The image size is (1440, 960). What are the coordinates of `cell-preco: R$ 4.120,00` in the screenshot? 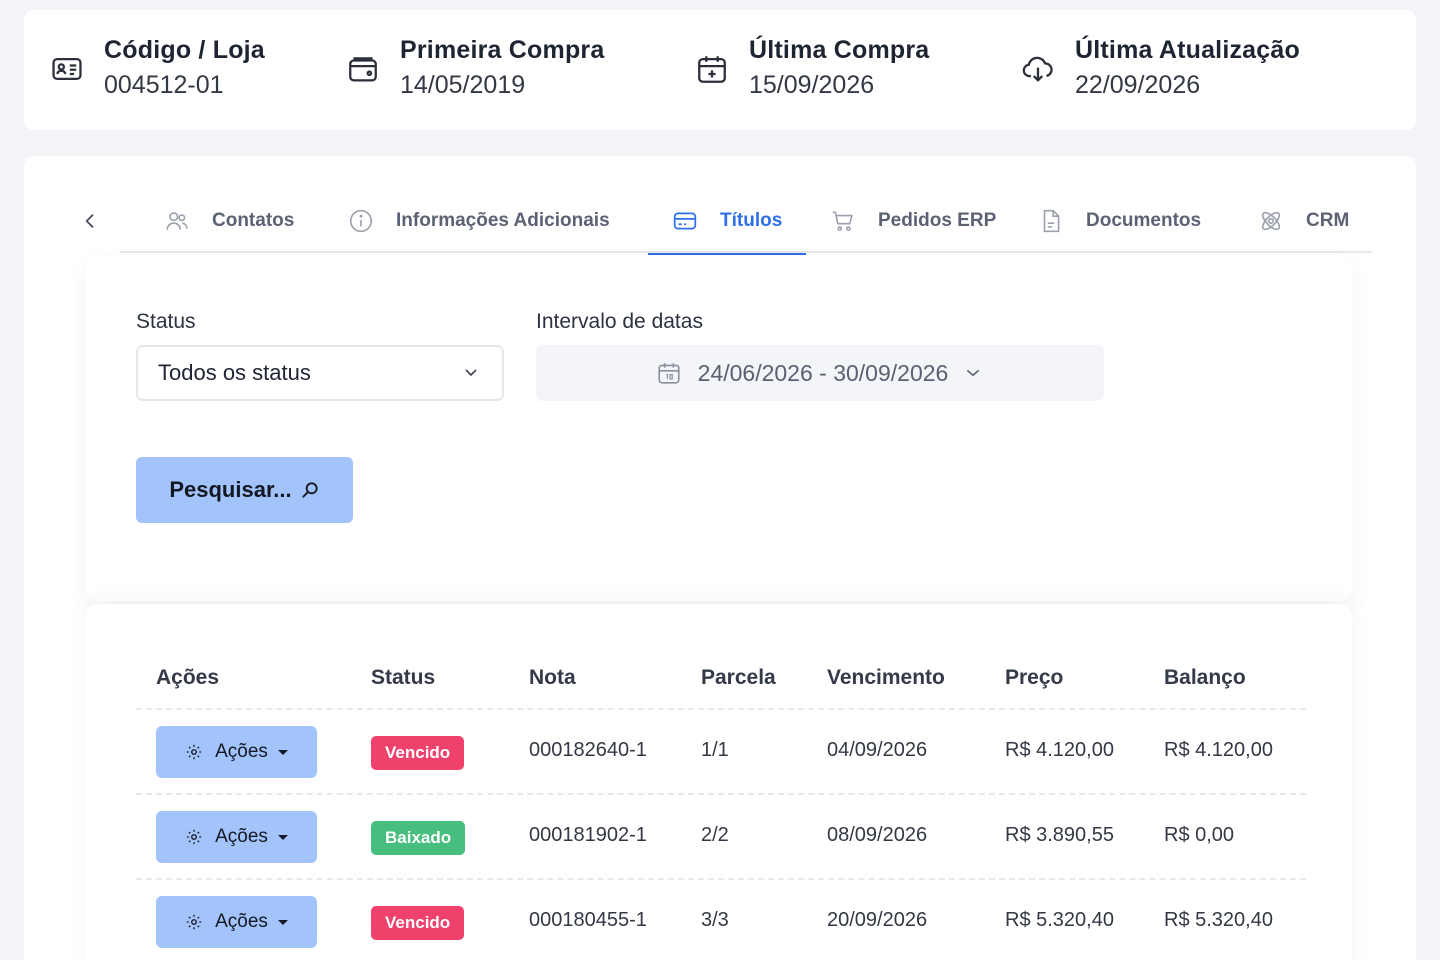 It's located at (1059, 750).